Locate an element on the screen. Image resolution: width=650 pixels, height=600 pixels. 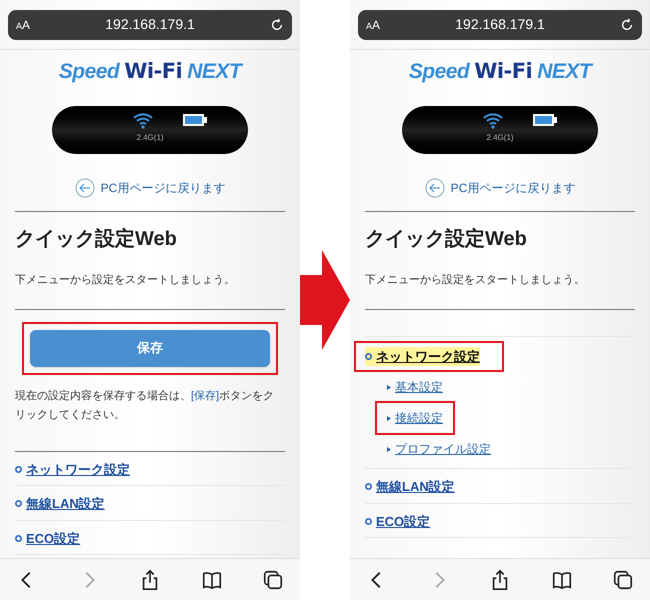
submenu-link: プロファイル設定 is located at coordinates (439, 449).